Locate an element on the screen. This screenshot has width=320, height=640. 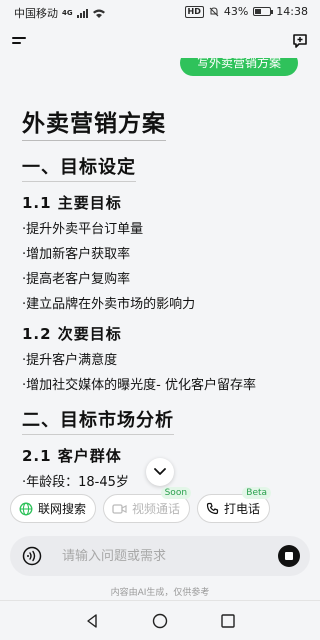
system-nav-bar is located at coordinates (160, 620).